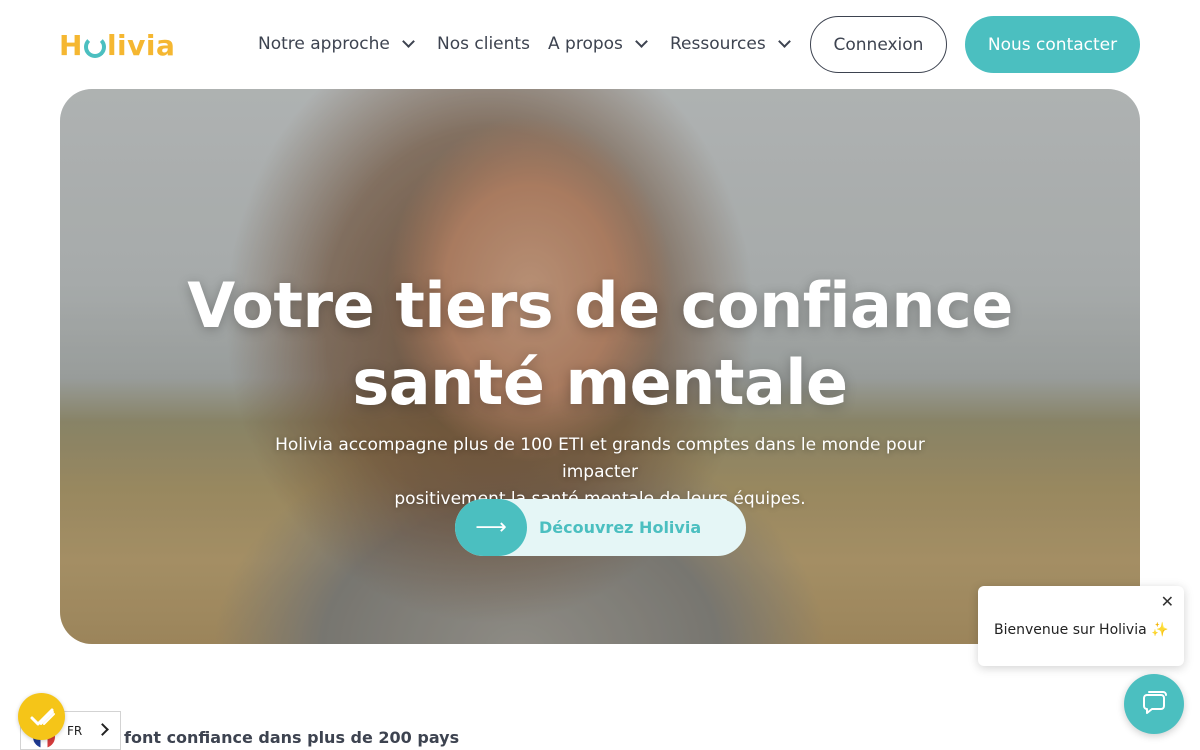 The height and width of the screenshot is (750, 1200). Describe the element at coordinates (600, 382) in the screenshot. I see `hero-title-line-2: santé mentale` at that location.